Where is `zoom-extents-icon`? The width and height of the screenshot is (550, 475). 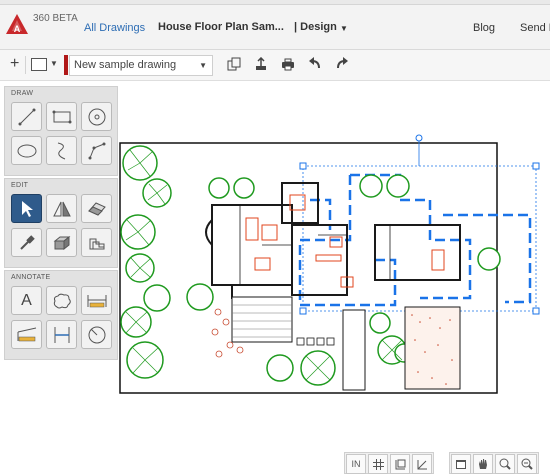
zoom-extents-icon is located at coordinates (527, 464).